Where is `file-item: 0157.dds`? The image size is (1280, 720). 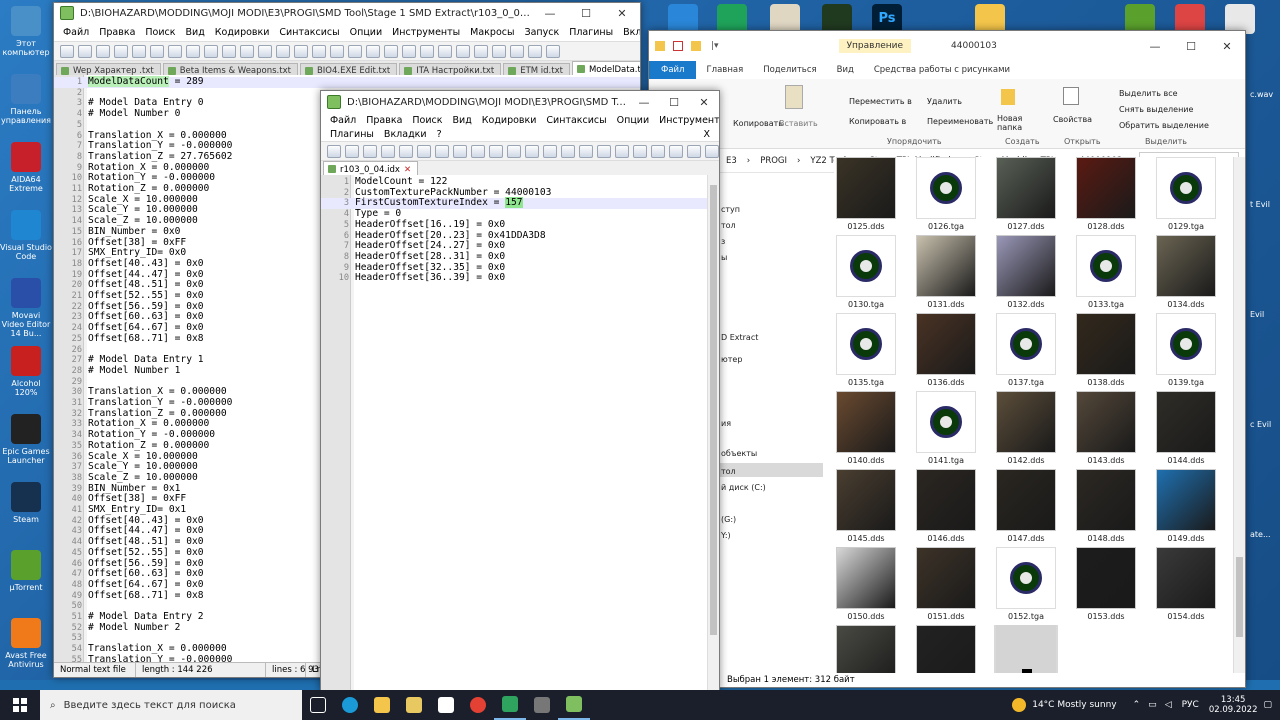 file-item: 0157.dds is located at coordinates (1026, 650).